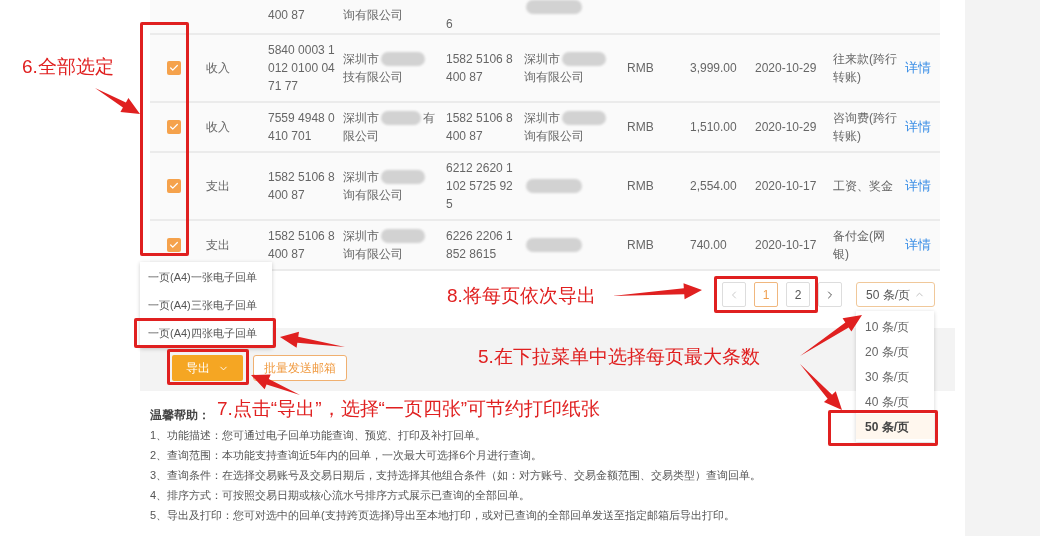 The width and height of the screenshot is (1040, 536). Describe the element at coordinates (521, 296) in the screenshot. I see `annotation-text: 8.将每页依次导出` at that location.